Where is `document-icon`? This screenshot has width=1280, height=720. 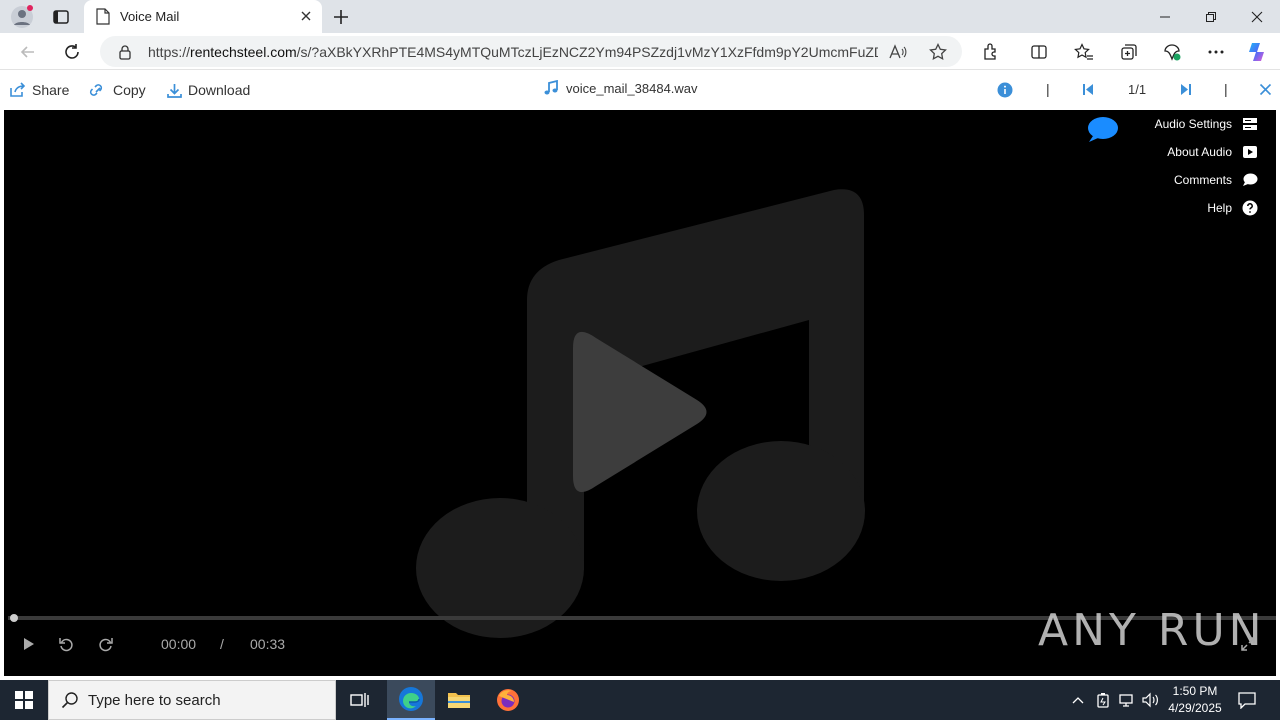
document-icon is located at coordinates (103, 16).